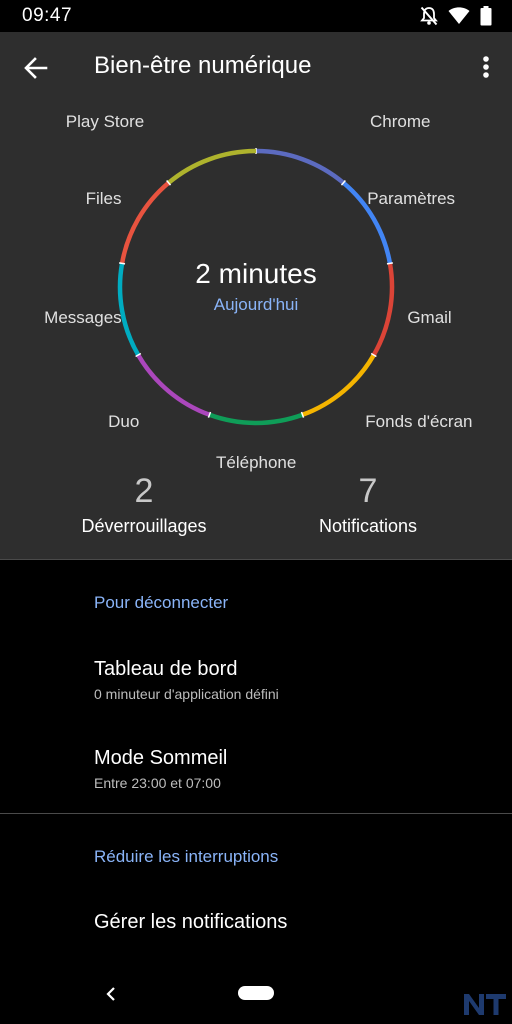  Describe the element at coordinates (256, 273) in the screenshot. I see `total-usage-time: 2 minutes` at that location.